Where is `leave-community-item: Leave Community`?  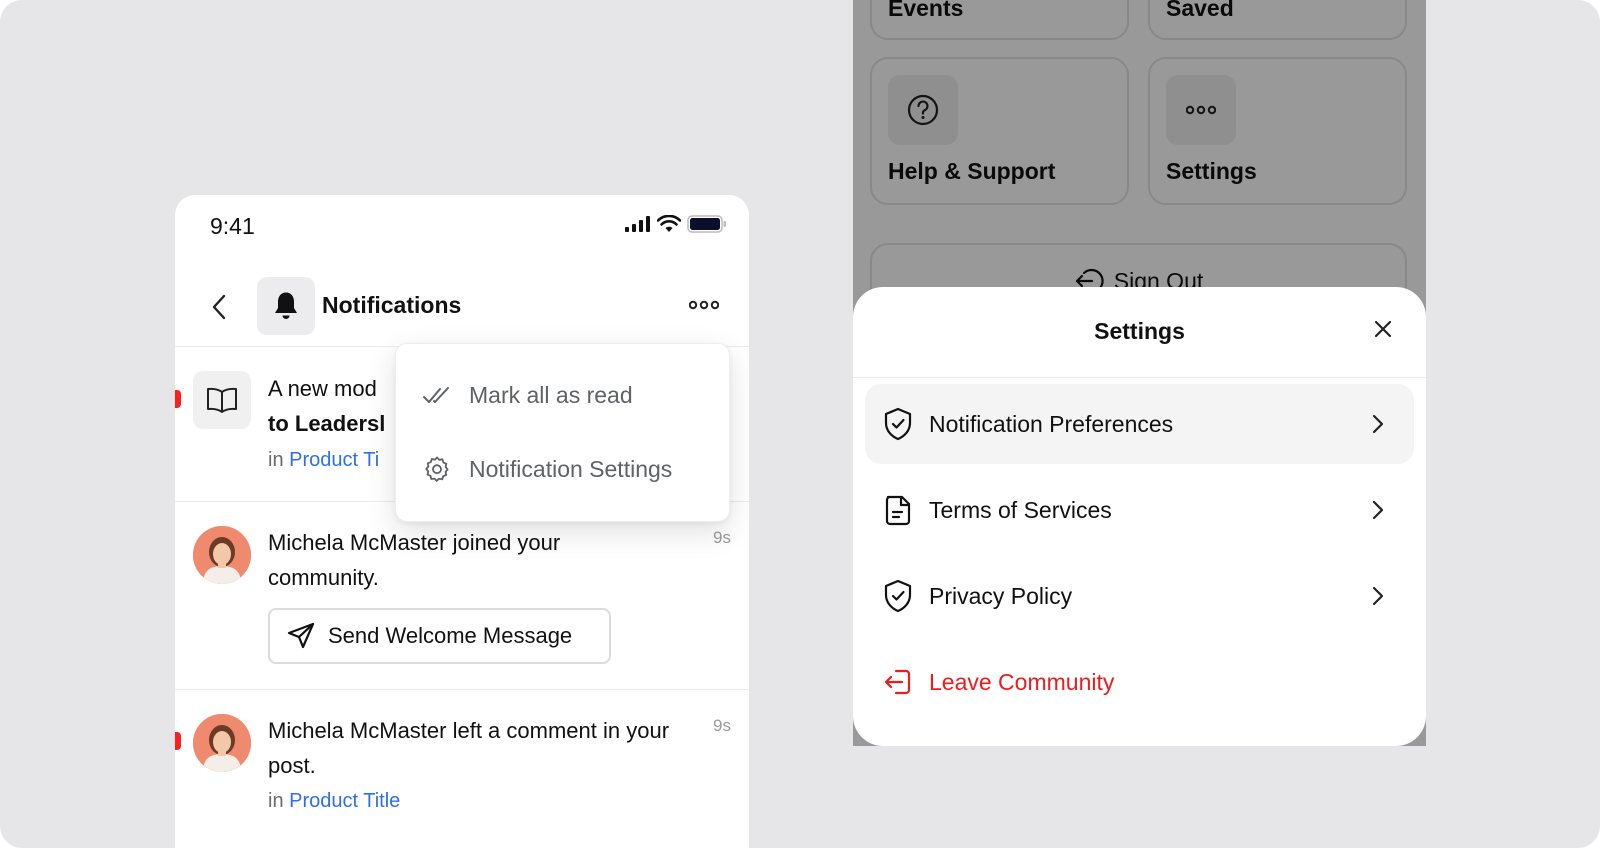 leave-community-item: Leave Community is located at coordinates (1139, 682).